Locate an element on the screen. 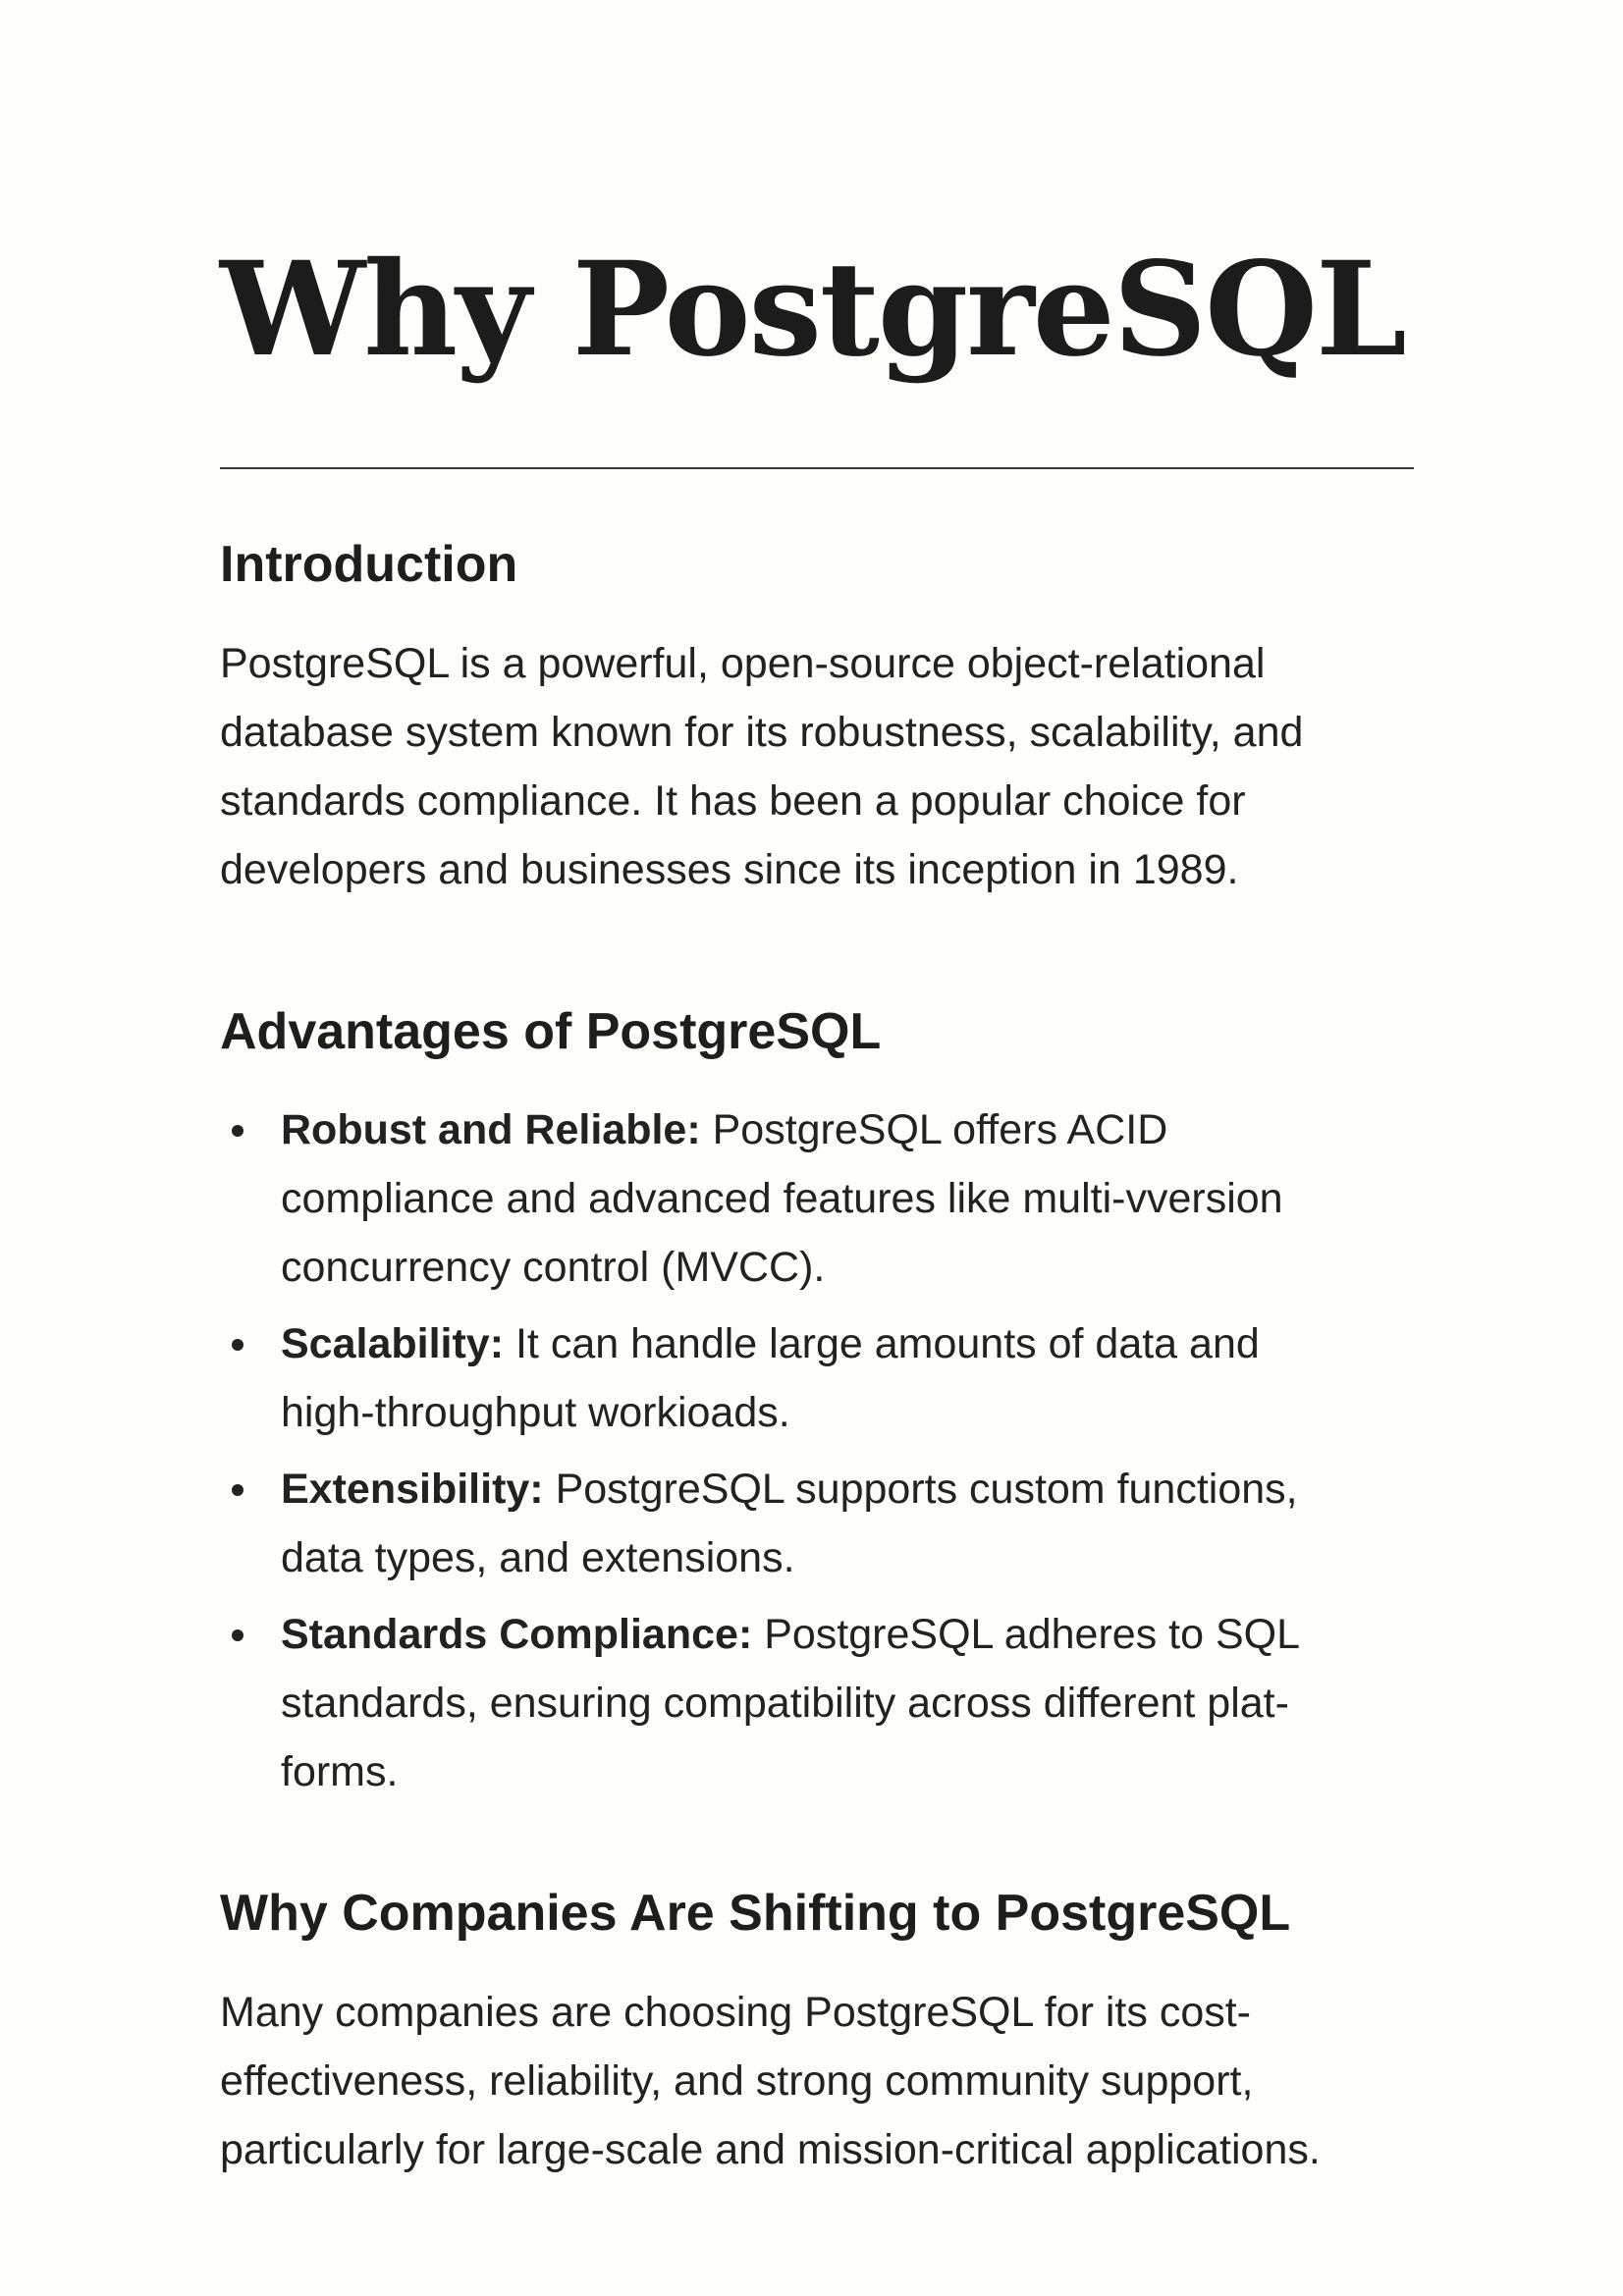  section-heading-shift: Why Companies Are Shifting to PostgreSQL is located at coordinates (755, 1913).